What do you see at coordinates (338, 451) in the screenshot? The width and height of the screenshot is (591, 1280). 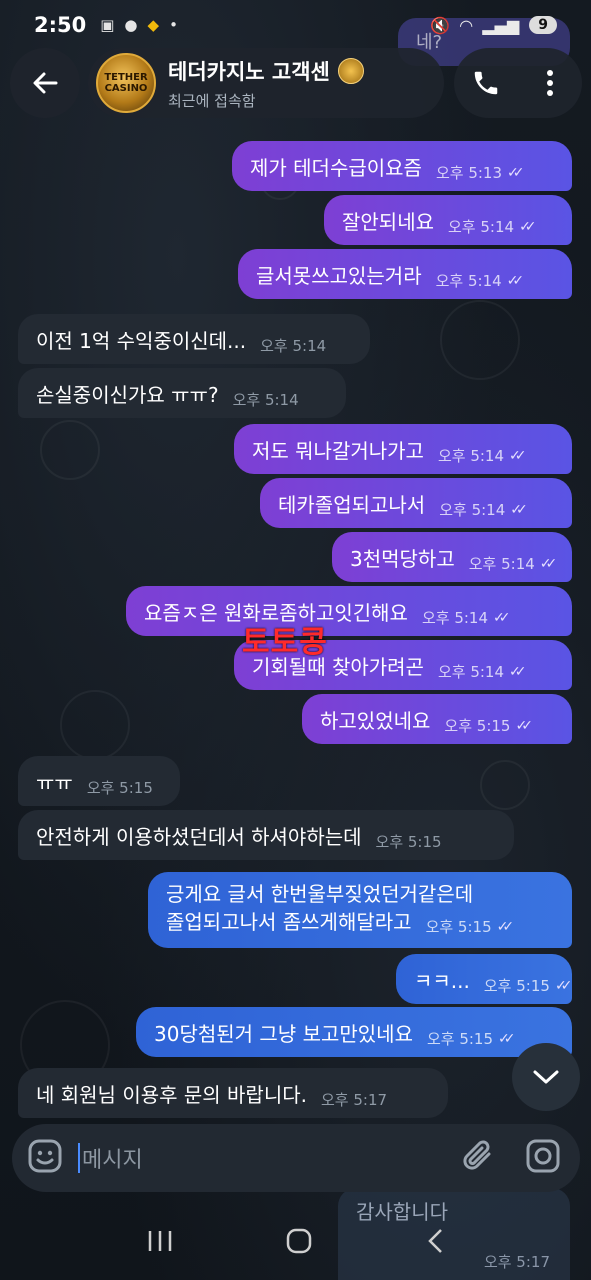 I see `message-text: 저도 뭐나갈거나가고` at bounding box center [338, 451].